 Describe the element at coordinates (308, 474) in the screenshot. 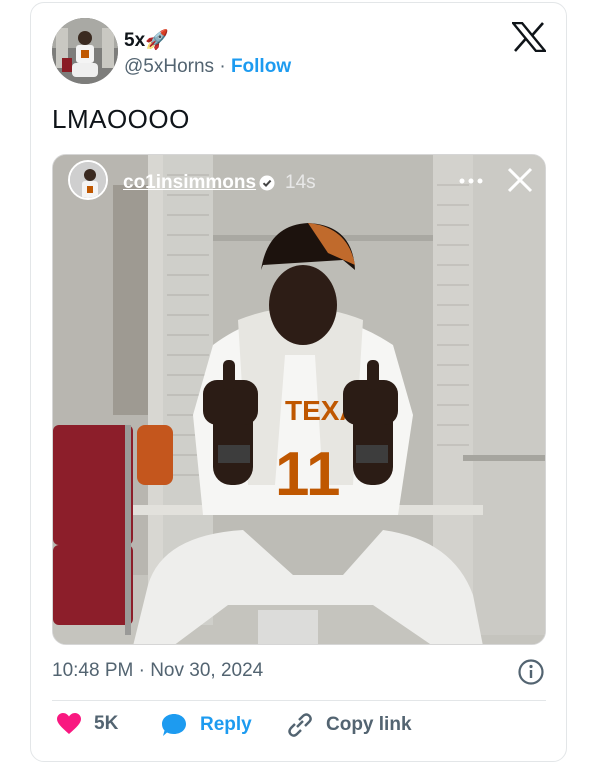

I see `jersey-number: 11` at that location.